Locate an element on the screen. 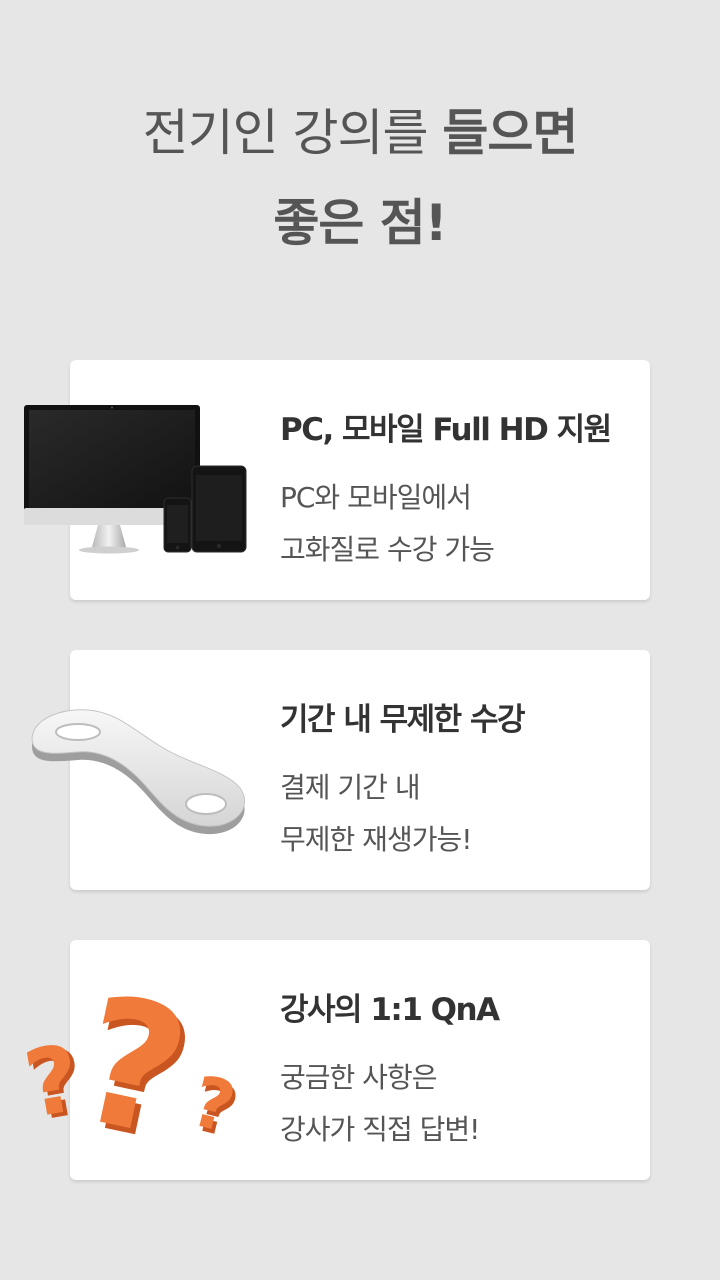 This screenshot has height=1280, width=720. question-marks-icon: ? ? ? ? ? ? is located at coordinates (131, 1071).